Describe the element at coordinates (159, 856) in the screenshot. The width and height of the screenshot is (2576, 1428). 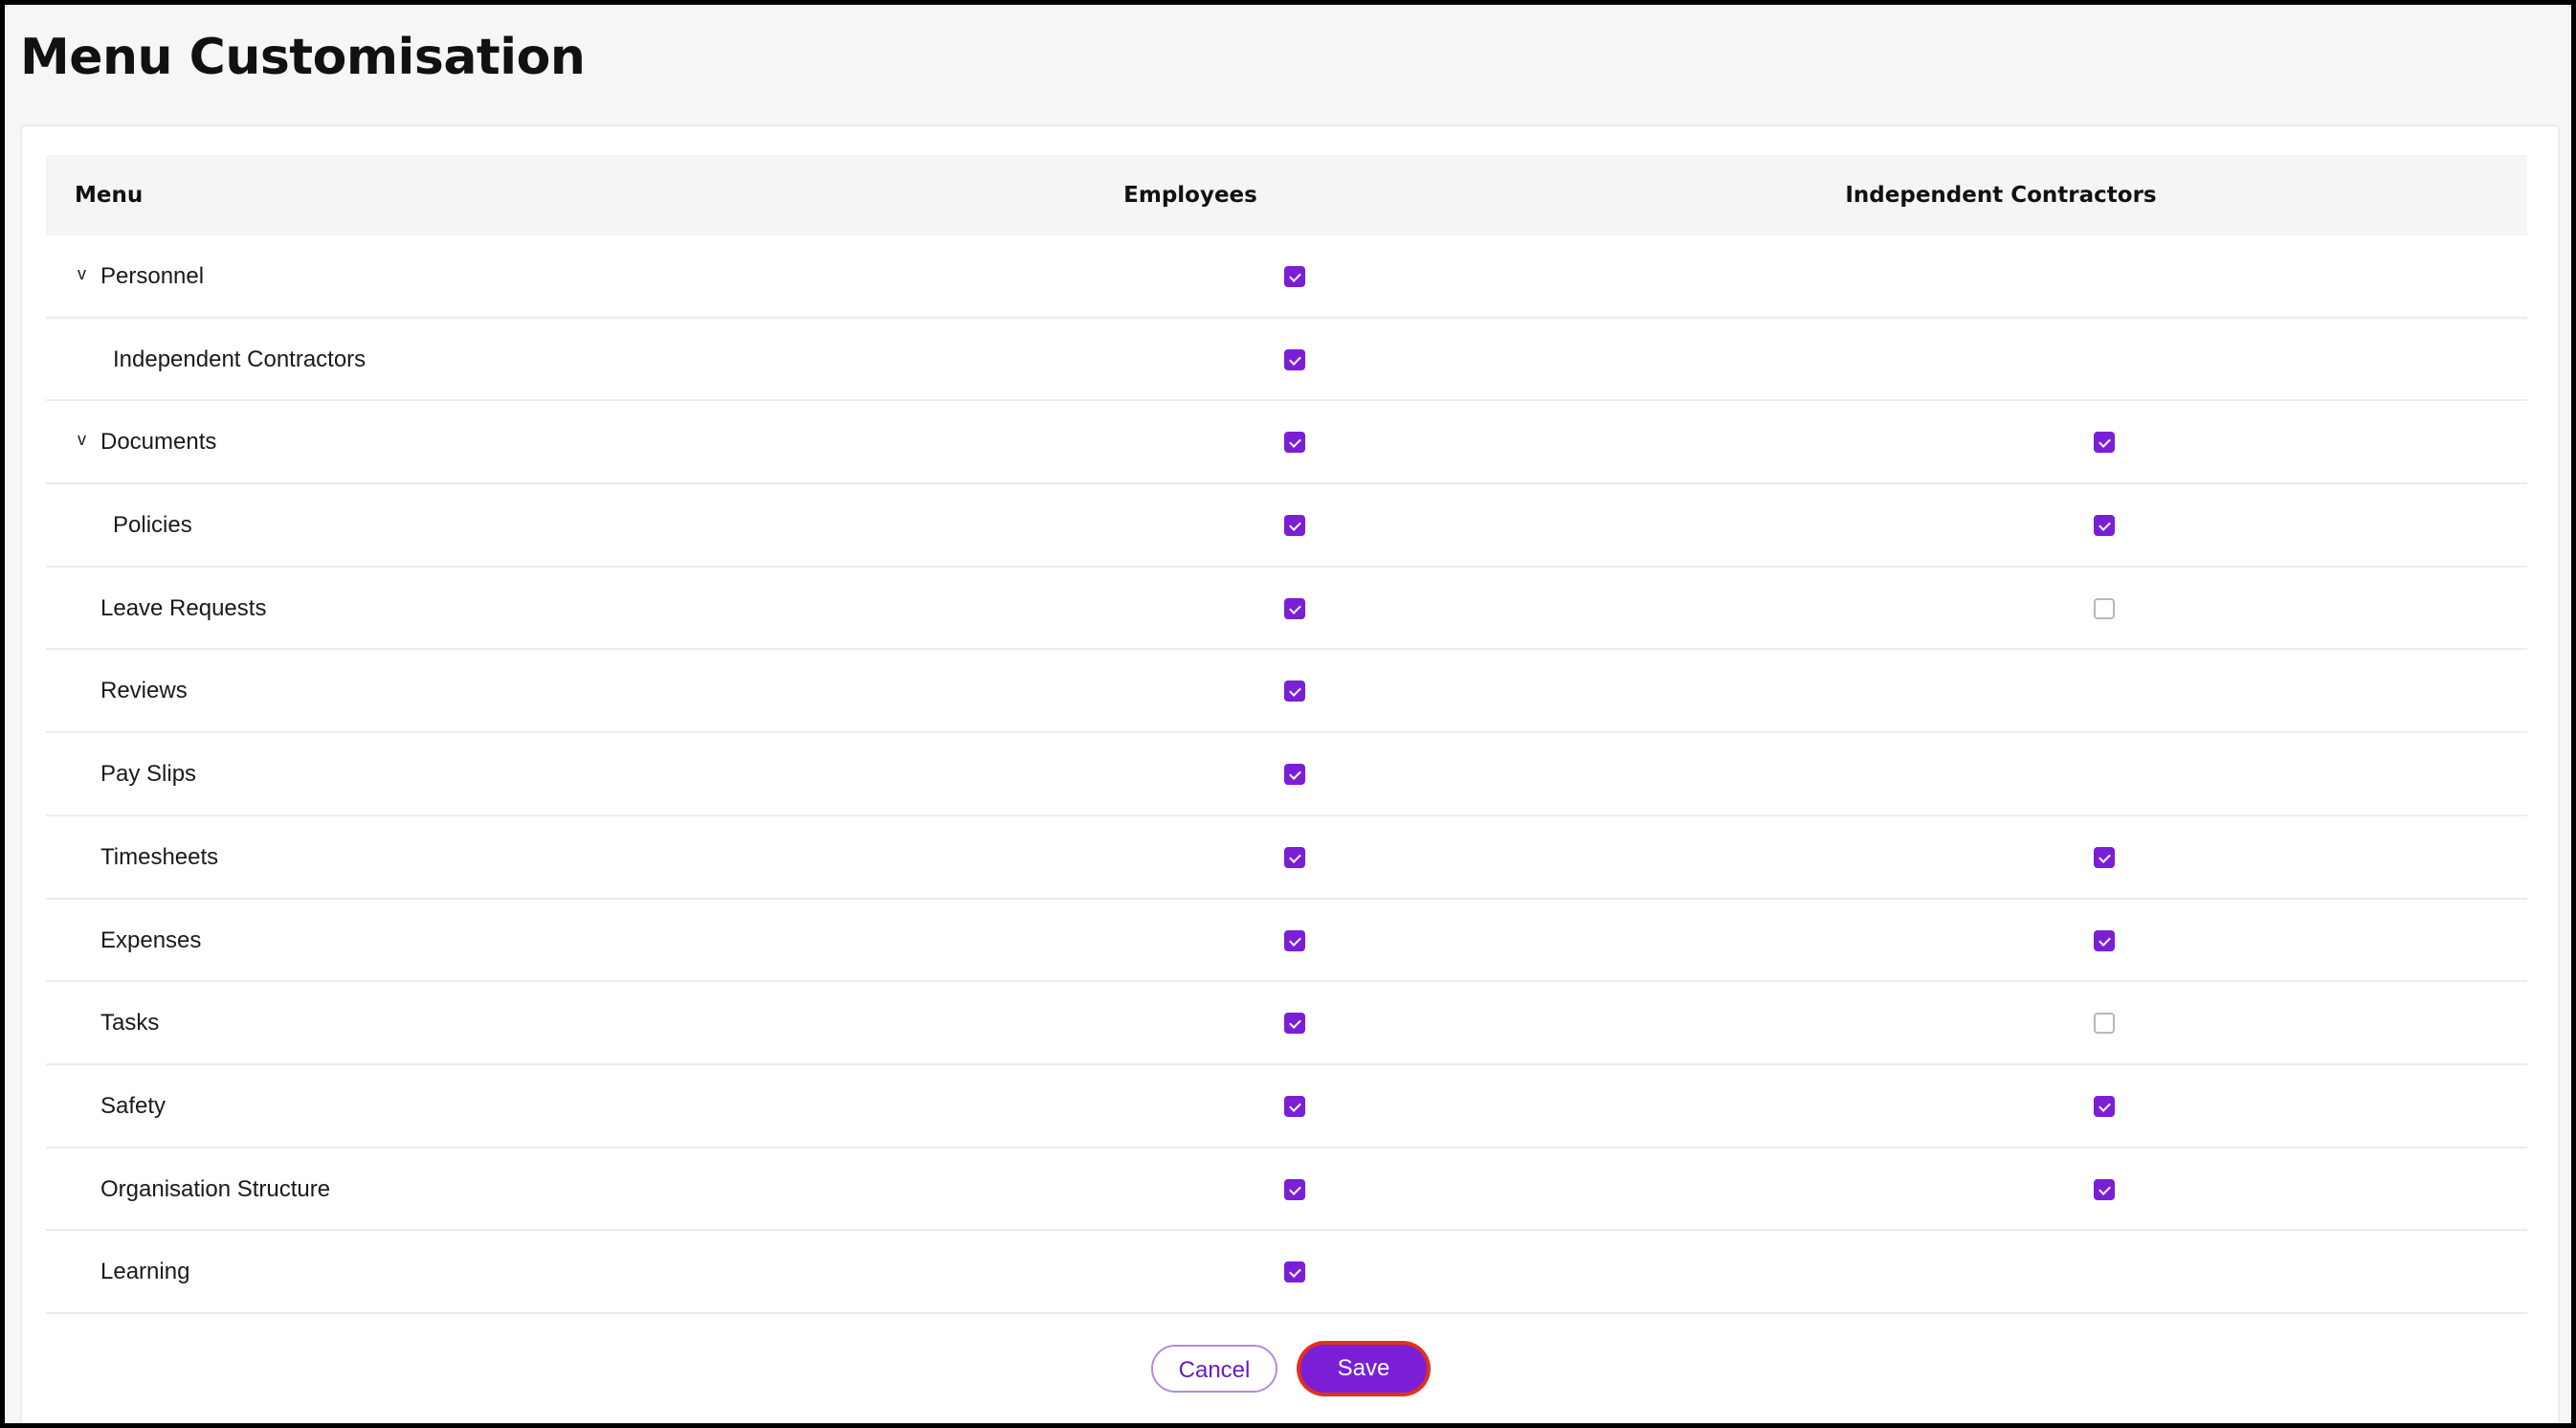
I see `menu-item-label: Timesheets` at that location.